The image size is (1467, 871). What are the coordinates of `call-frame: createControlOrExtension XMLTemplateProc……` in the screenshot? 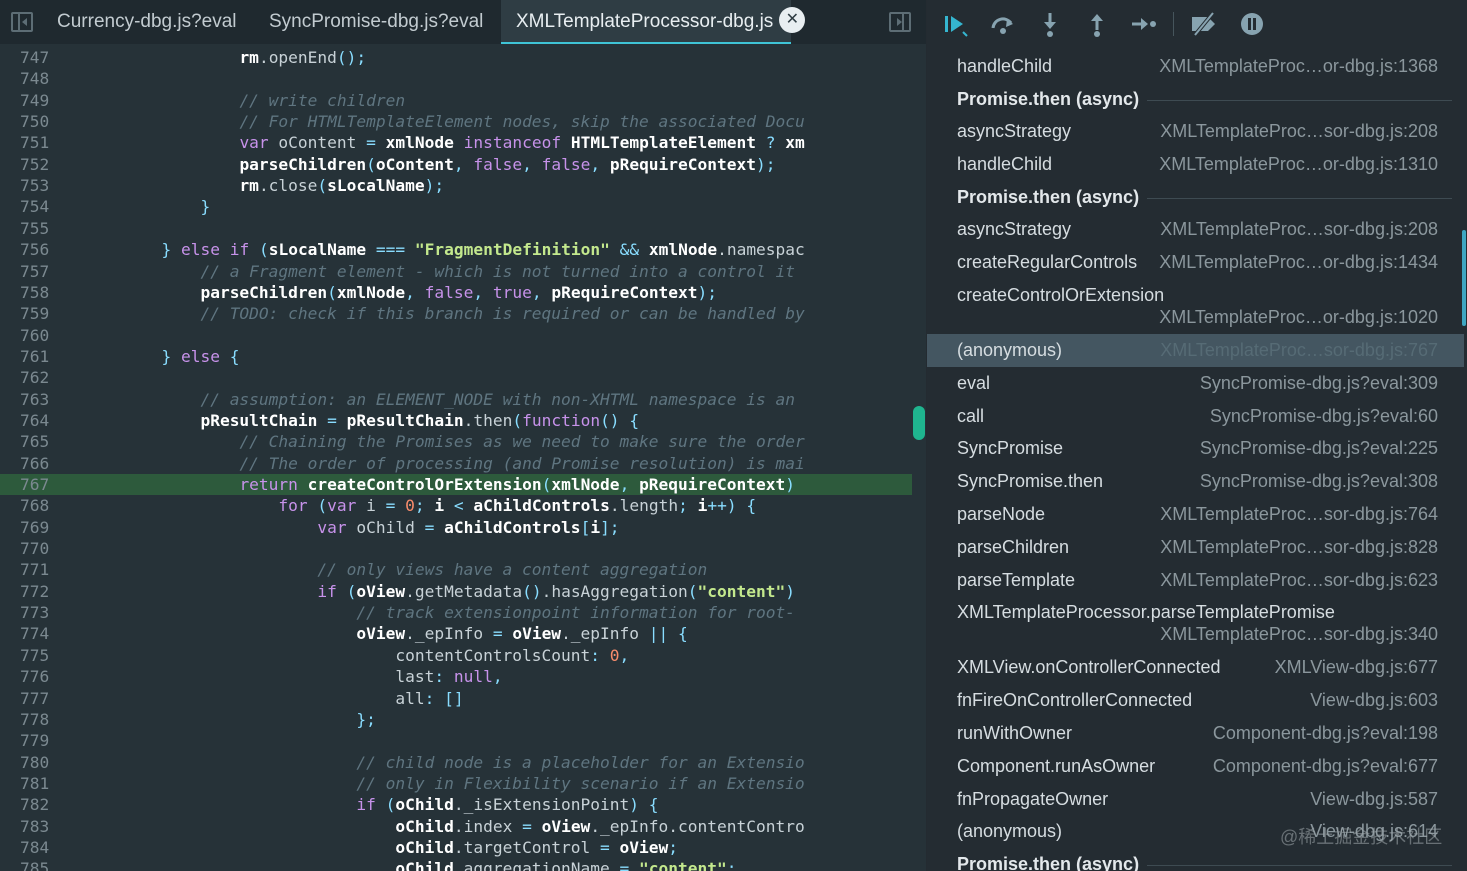 It's located at (1195, 306).